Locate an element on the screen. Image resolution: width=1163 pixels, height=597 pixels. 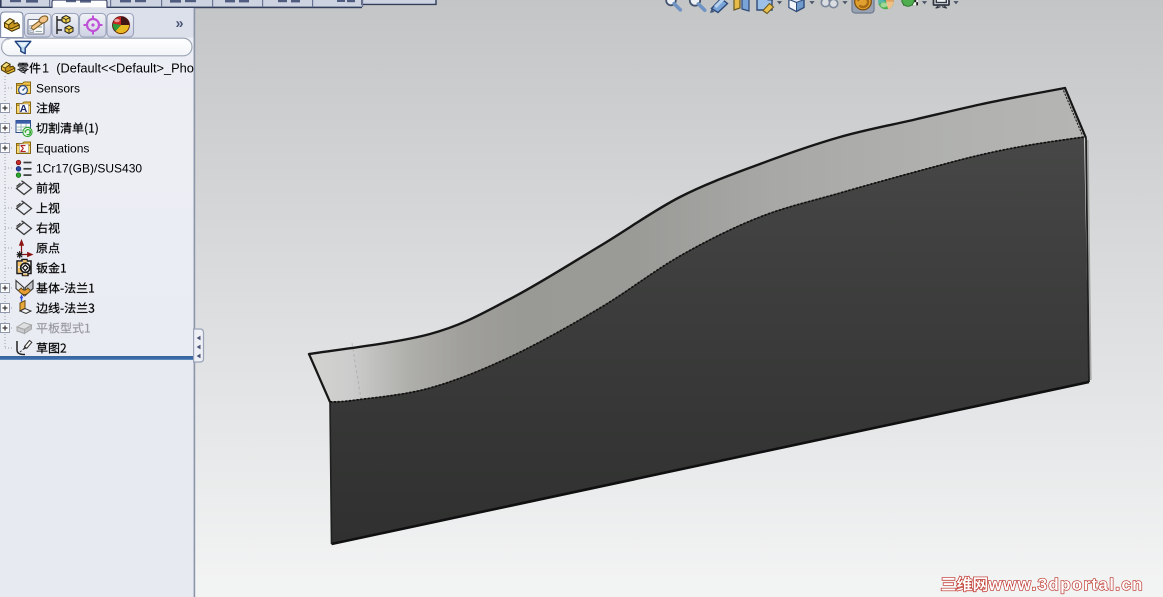
svg-text: 1Cr17(GB)/SUS430 is located at coordinates (89, 169).